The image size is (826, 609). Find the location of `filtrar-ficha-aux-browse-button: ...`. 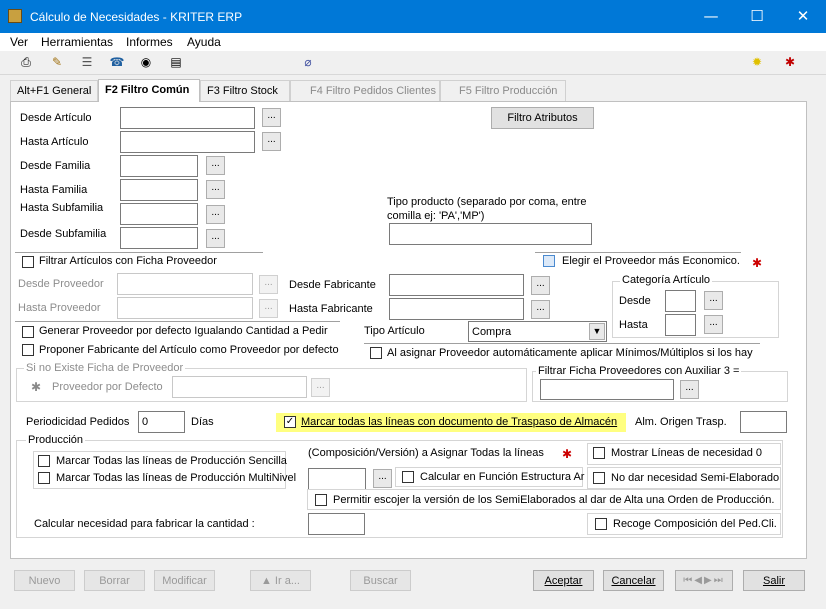

filtrar-ficha-aux-browse-button: ... is located at coordinates (689, 389).